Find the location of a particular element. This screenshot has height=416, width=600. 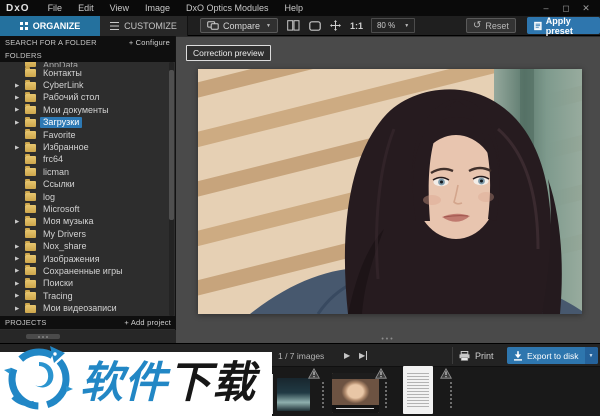

folder-row-12: ▶ Моя музыка is located at coordinates (84, 221).